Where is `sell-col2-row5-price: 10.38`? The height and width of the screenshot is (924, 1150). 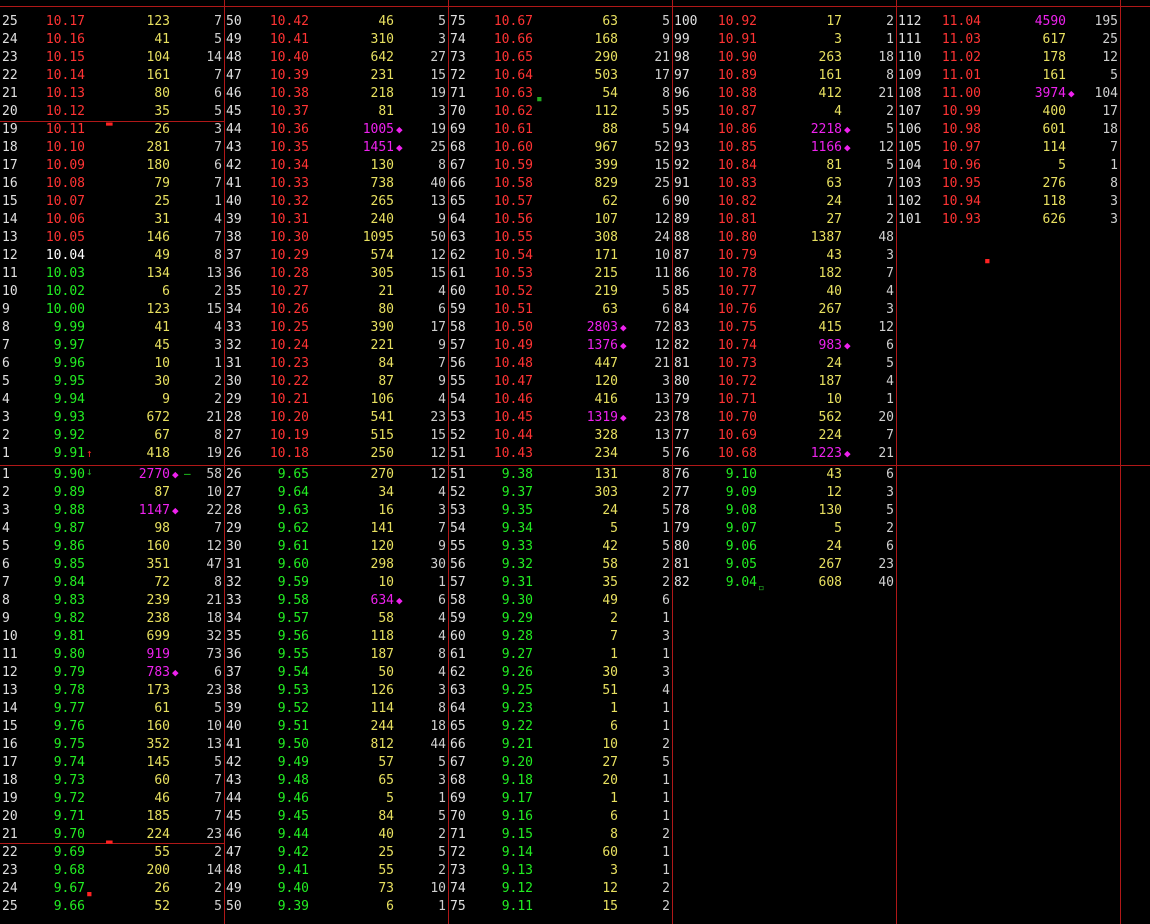 sell-col2-row5-price: 10.38 is located at coordinates (289, 93).